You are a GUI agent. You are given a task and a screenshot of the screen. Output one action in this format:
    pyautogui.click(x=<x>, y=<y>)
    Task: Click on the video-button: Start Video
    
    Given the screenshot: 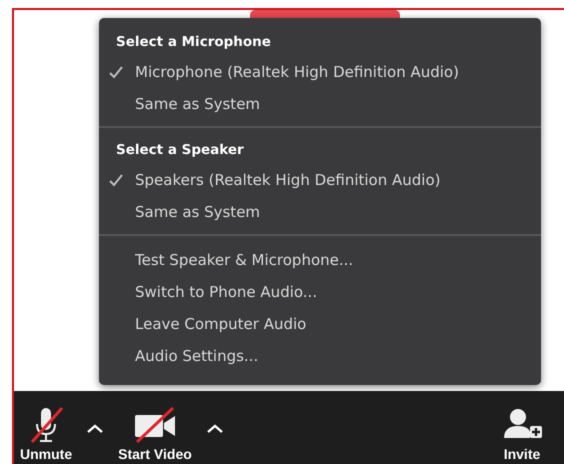 What is the action you would take?
    pyautogui.click(x=155, y=435)
    